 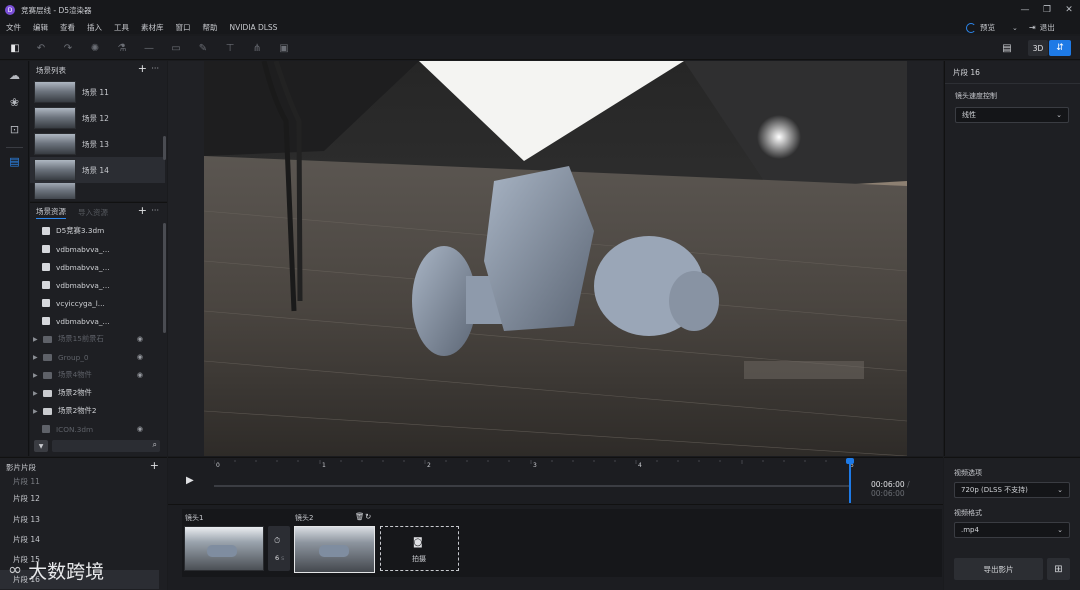 I want to click on scene-item: 场景 12, so click(x=97, y=118).